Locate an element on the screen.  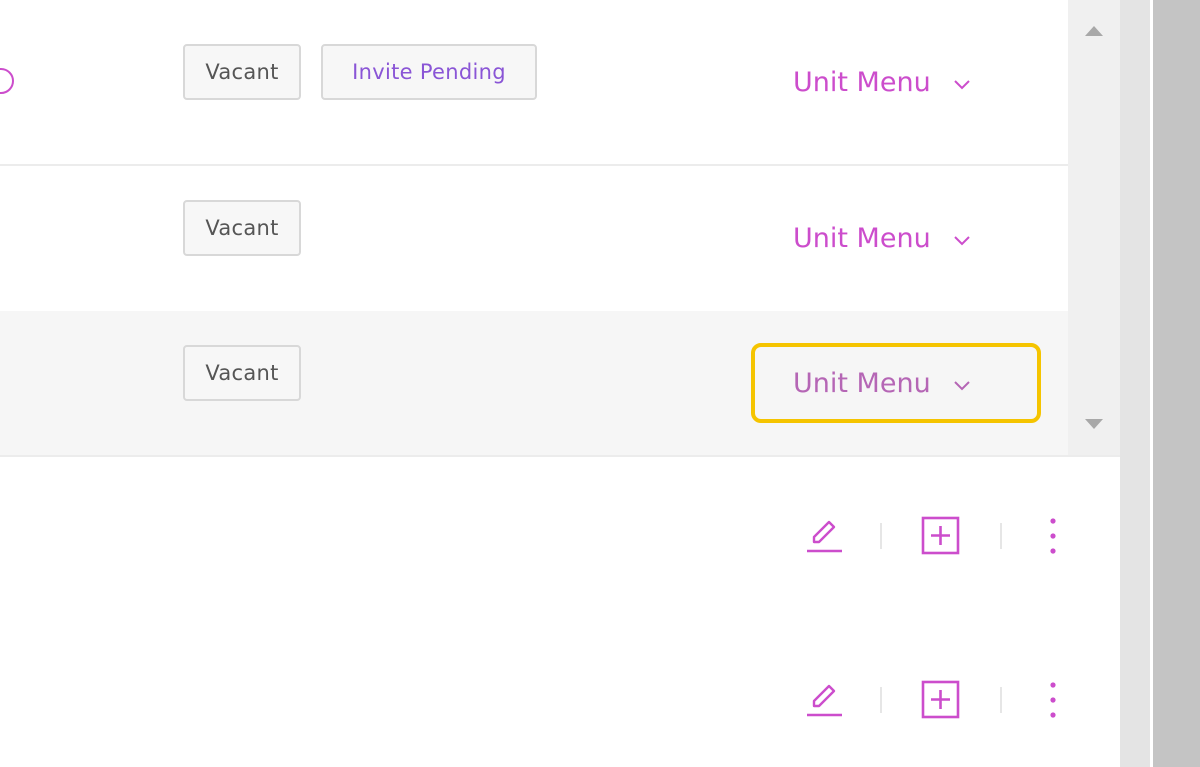
invite-pending-tag: Invite Pending is located at coordinates (429, 72).